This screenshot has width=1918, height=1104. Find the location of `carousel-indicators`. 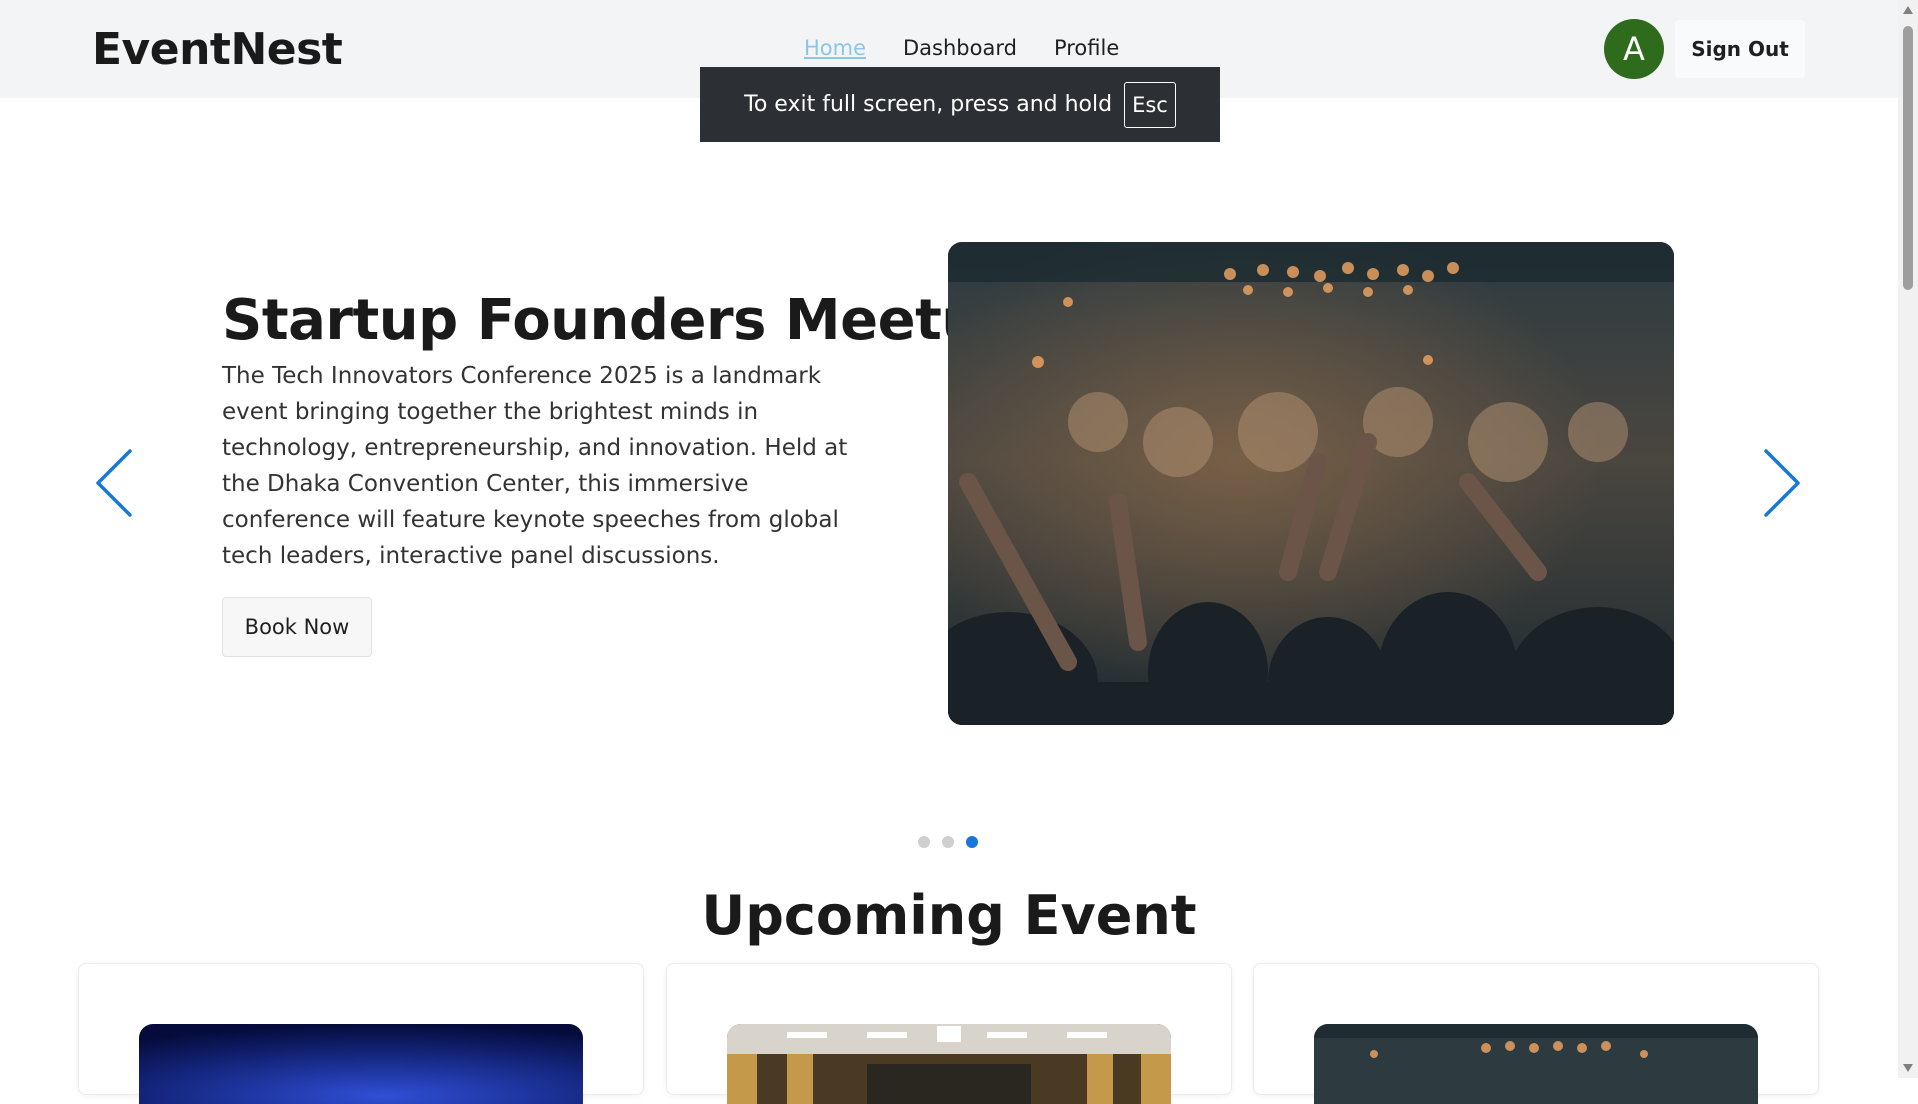

carousel-indicators is located at coordinates (948, 842).